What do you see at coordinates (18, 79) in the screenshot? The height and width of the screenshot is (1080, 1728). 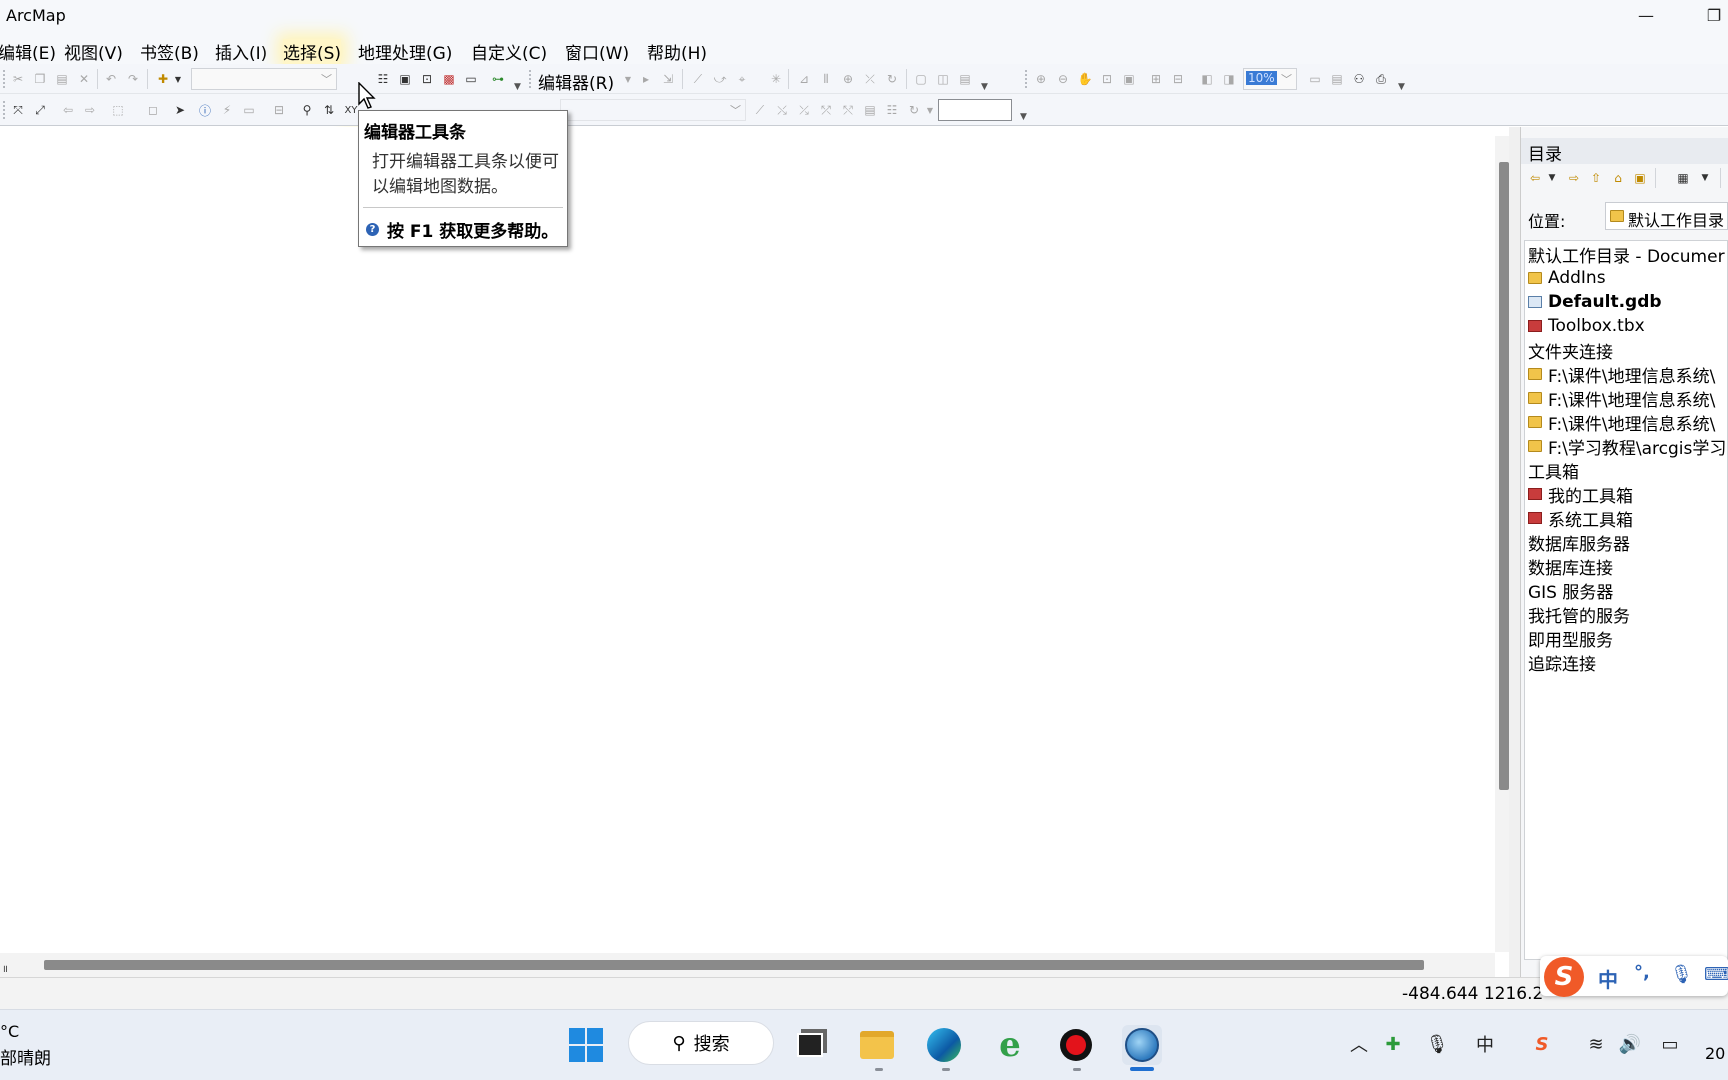 I see `cut-icon: ✂` at bounding box center [18, 79].